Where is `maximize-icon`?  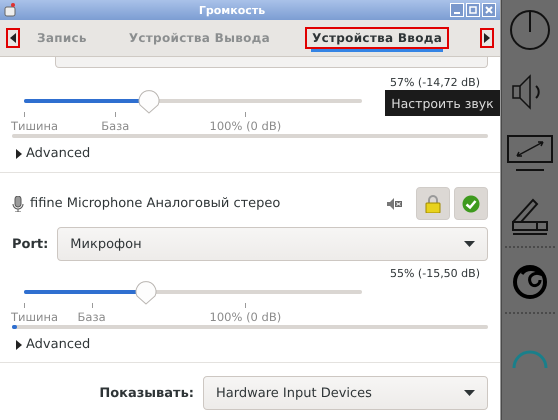 maximize-icon is located at coordinates (473, 10).